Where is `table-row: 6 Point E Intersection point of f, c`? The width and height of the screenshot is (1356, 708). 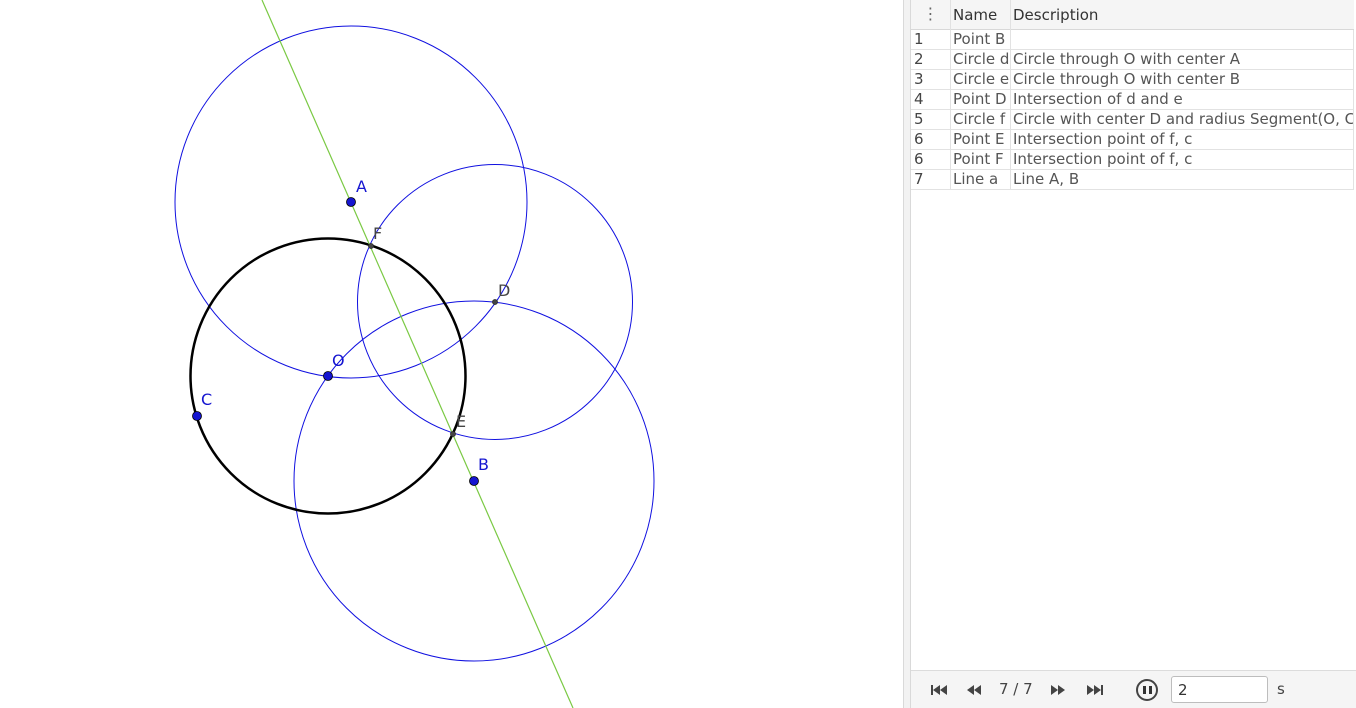 table-row: 6 Point E Intersection point of f, c is located at coordinates (1132, 140).